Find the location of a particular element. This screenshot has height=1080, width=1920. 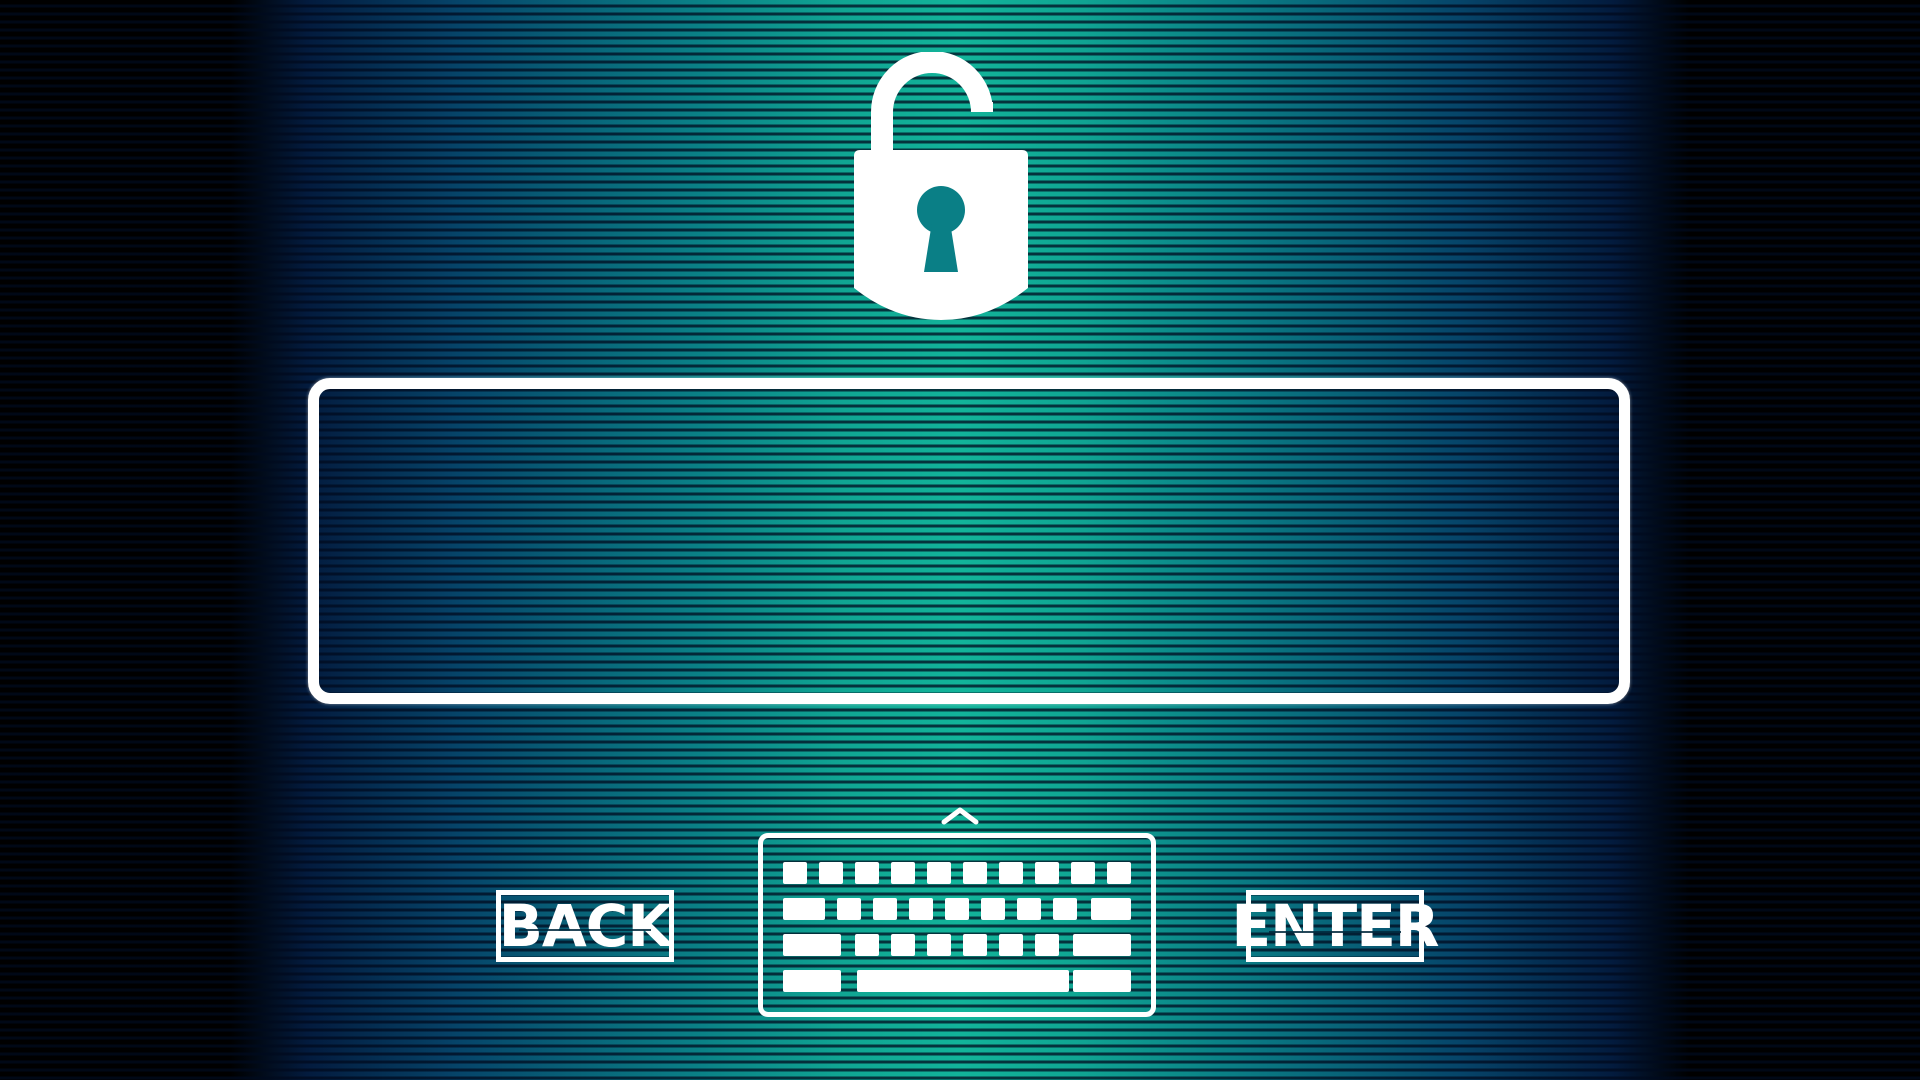

enter-button: ENTER is located at coordinates (1336, 926).